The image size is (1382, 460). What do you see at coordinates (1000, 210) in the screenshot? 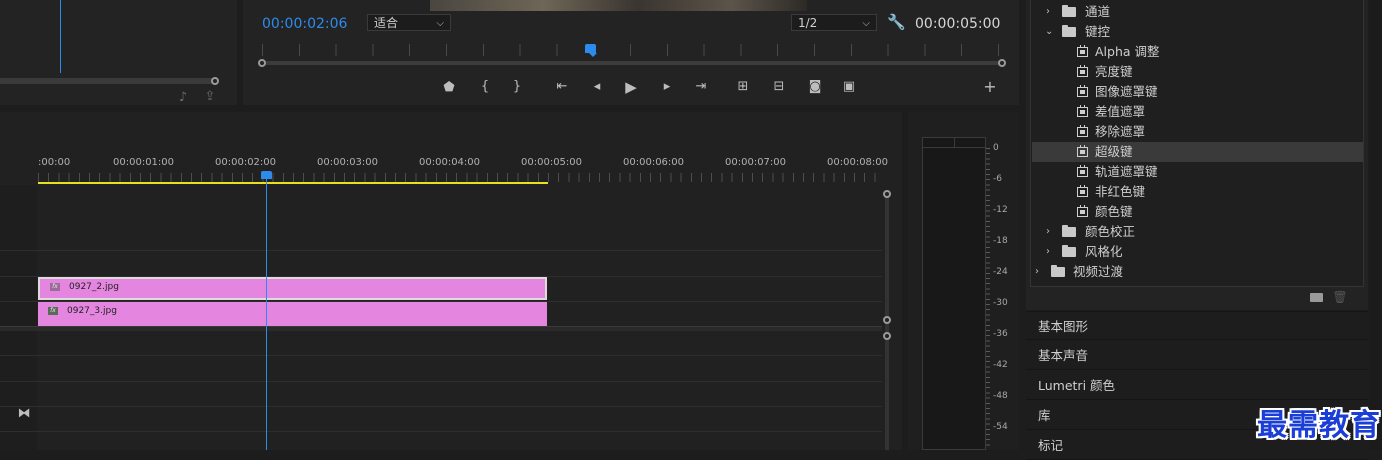
I see `db-label: -12` at bounding box center [1000, 210].